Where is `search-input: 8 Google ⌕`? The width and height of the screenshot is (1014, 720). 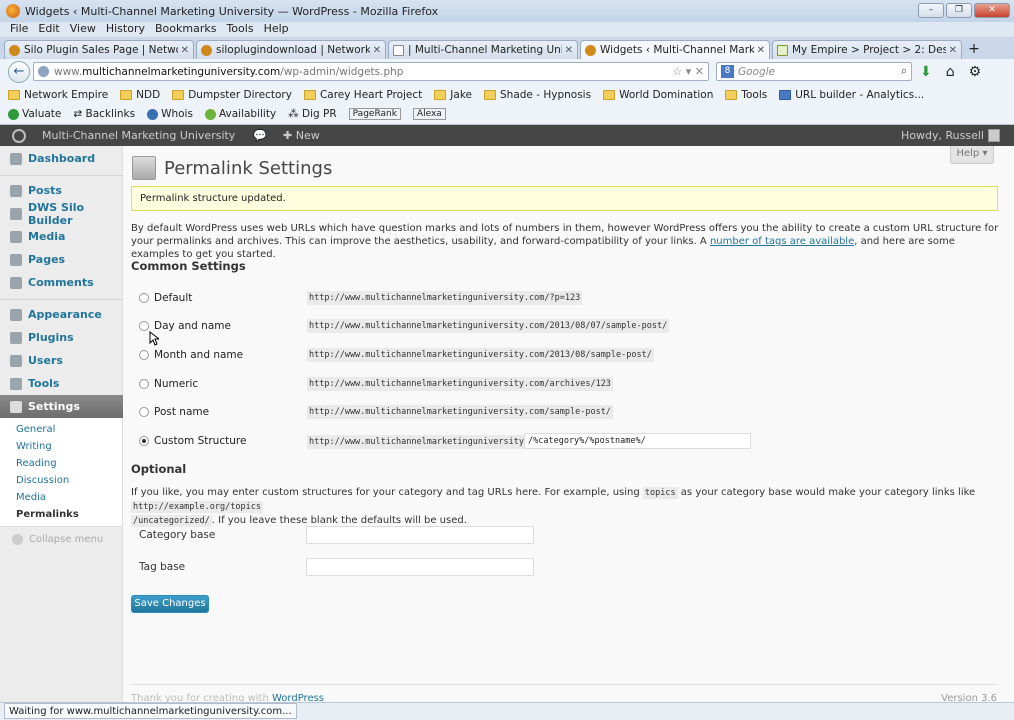
search-input: 8 Google ⌕ is located at coordinates (814, 71).